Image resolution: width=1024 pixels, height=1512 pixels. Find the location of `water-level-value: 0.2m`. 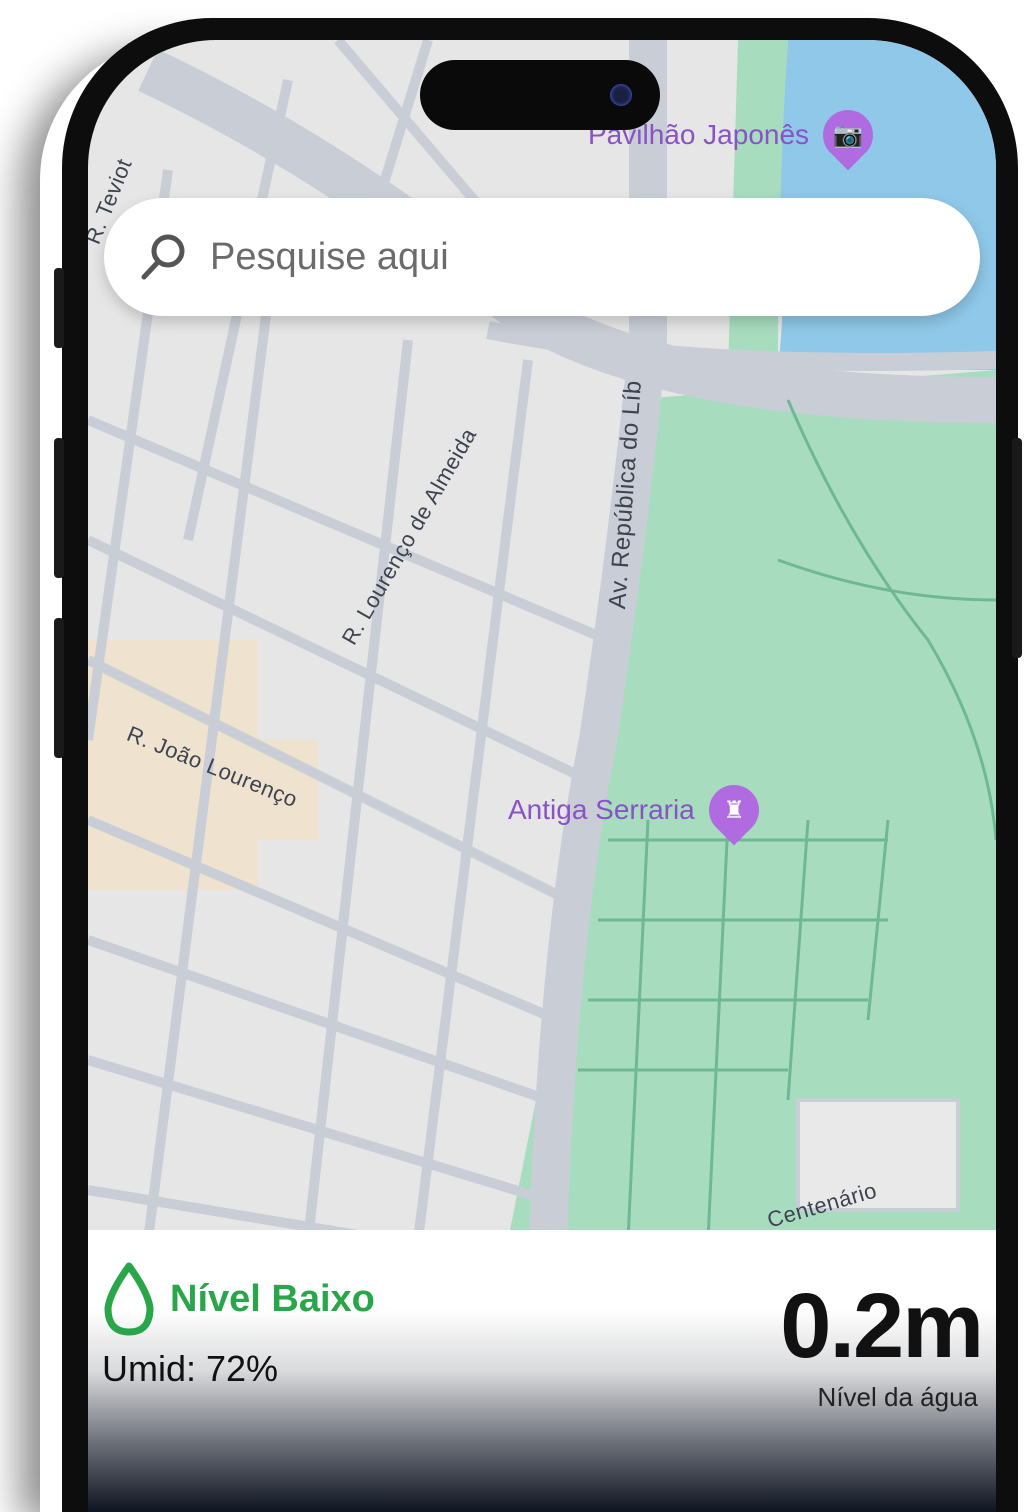

water-level-value: 0.2m is located at coordinates (882, 1326).